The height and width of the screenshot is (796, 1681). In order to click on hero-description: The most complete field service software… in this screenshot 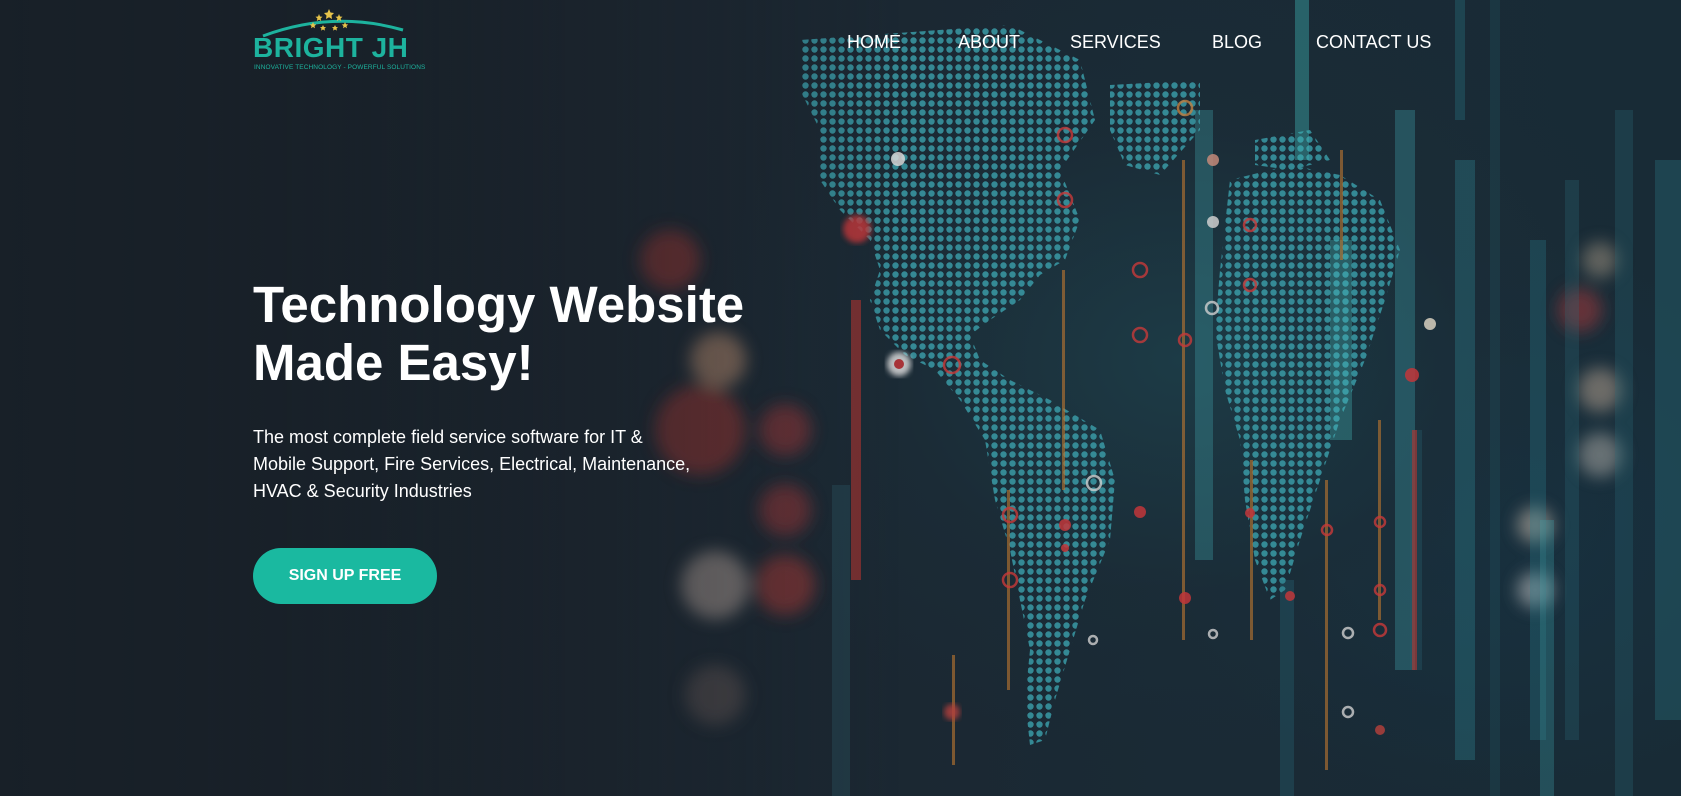, I will do `click(472, 464)`.